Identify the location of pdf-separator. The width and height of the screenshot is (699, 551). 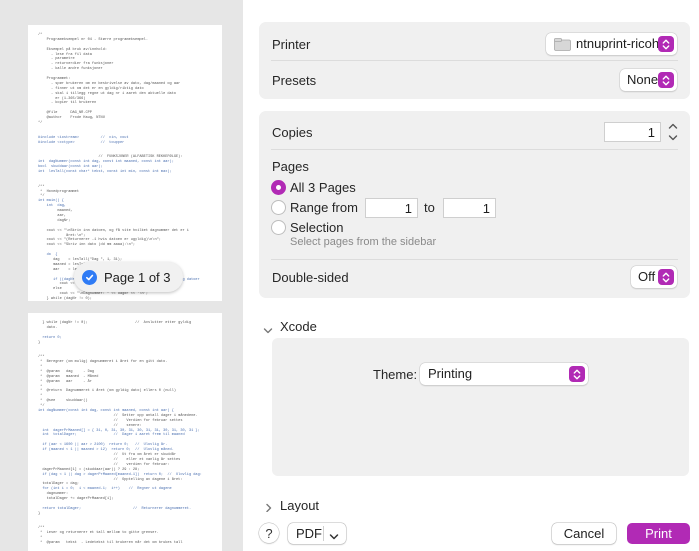
(323, 533).